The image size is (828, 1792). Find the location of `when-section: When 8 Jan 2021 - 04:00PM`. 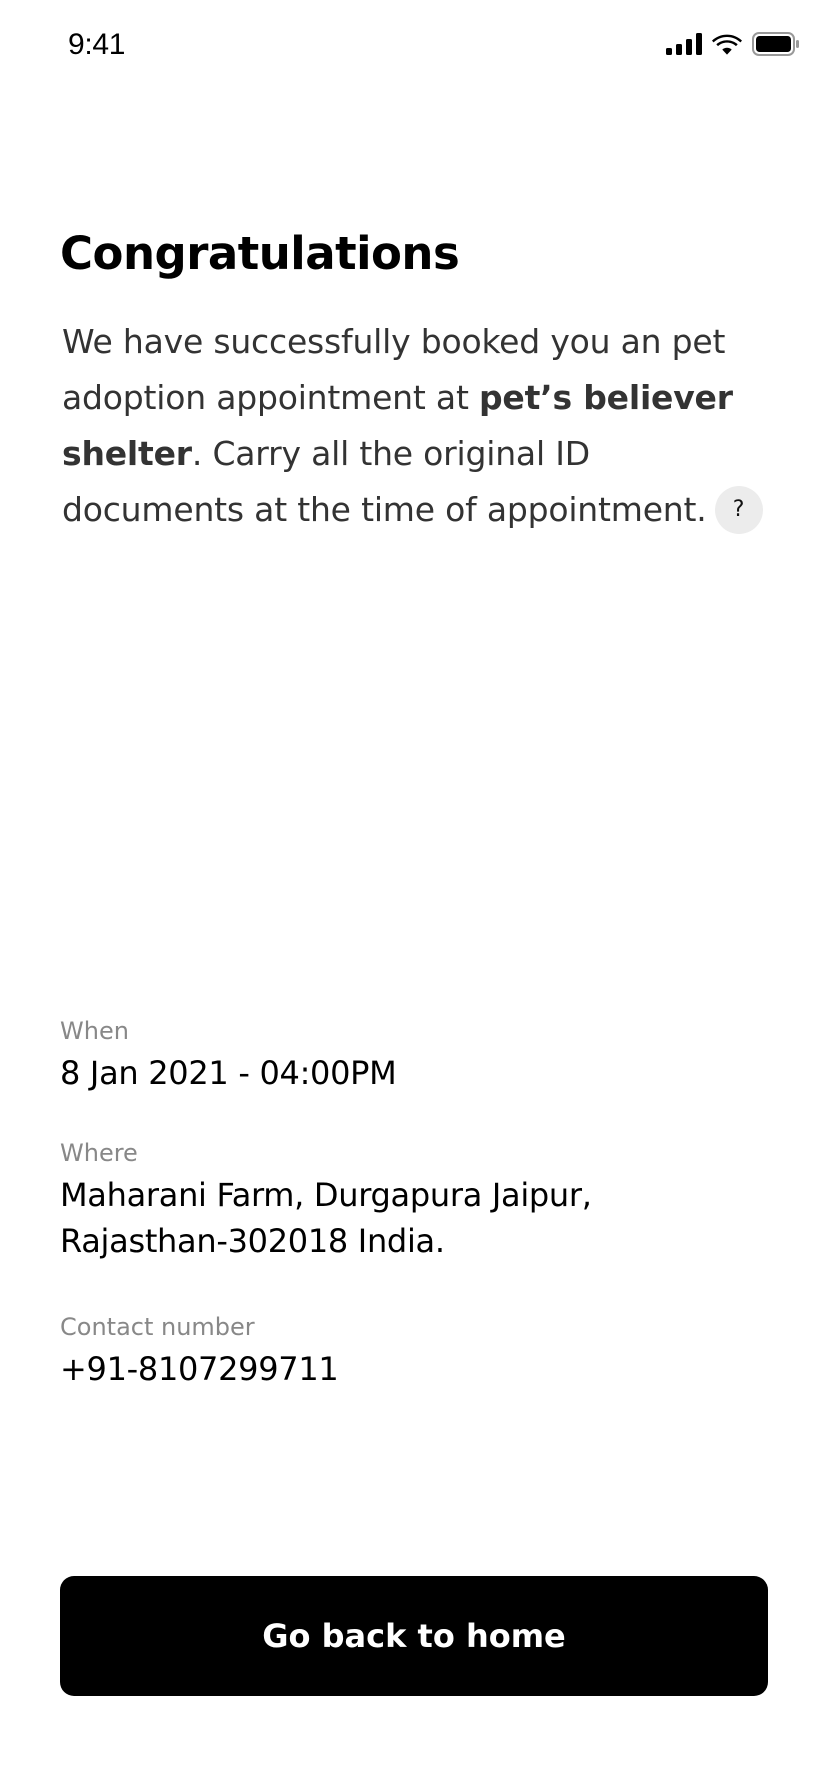

when-section: When 8 Jan 2021 - 04:00PM is located at coordinates (420, 1054).